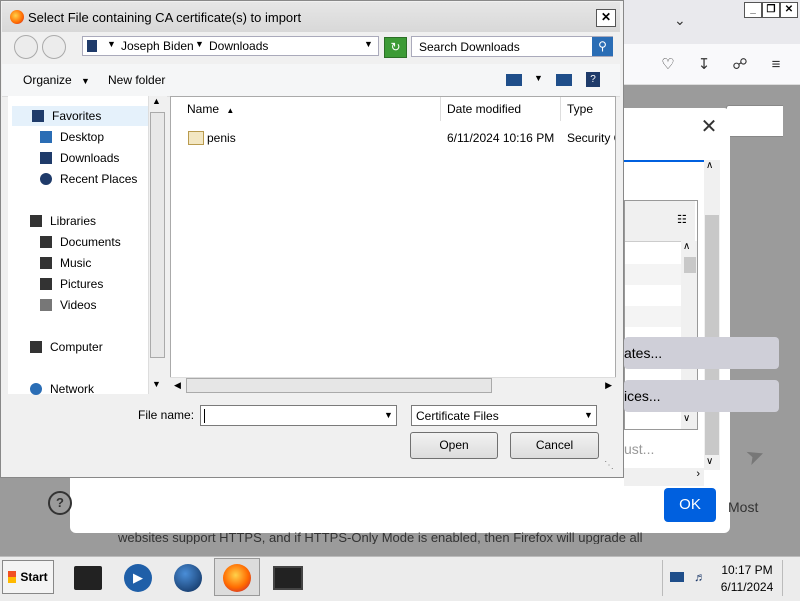  I want to click on address-bar: ▼ Joseph Biden ▼ Downloads ▼, so click(230, 46).